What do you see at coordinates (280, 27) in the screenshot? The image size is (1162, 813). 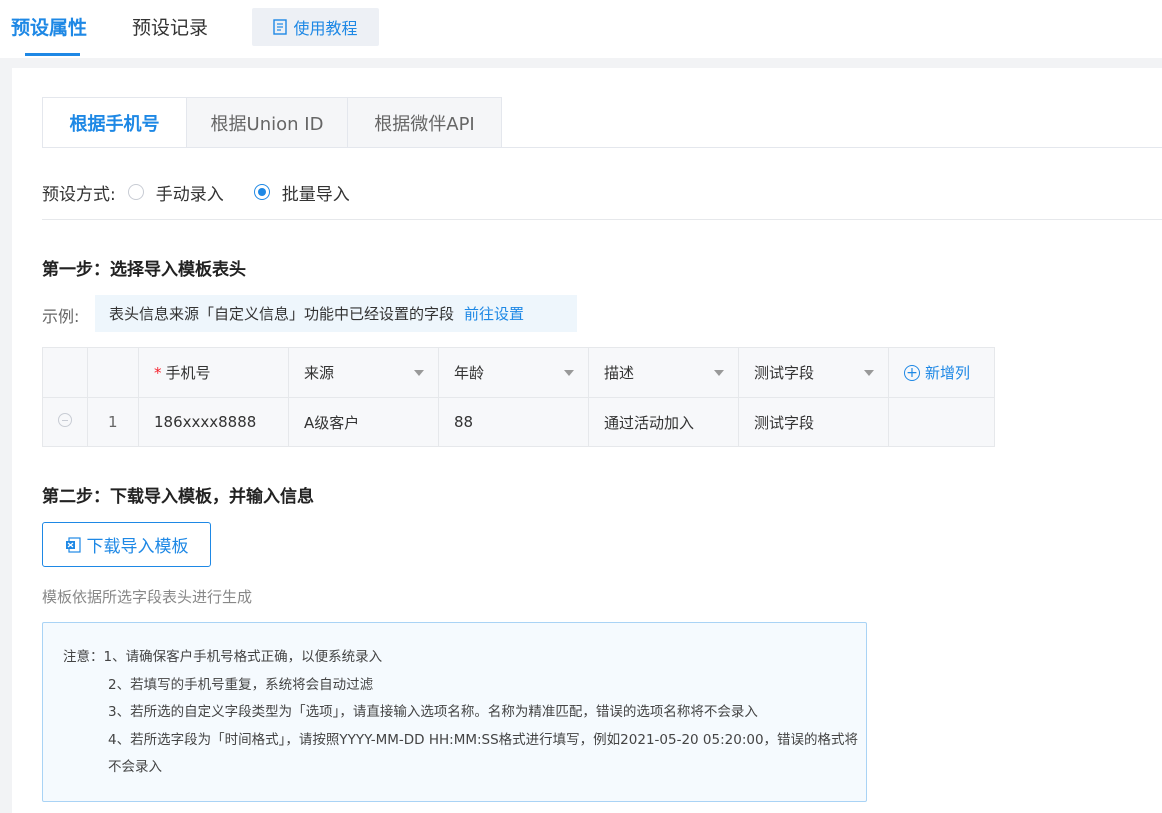 I see `book-icon` at bounding box center [280, 27].